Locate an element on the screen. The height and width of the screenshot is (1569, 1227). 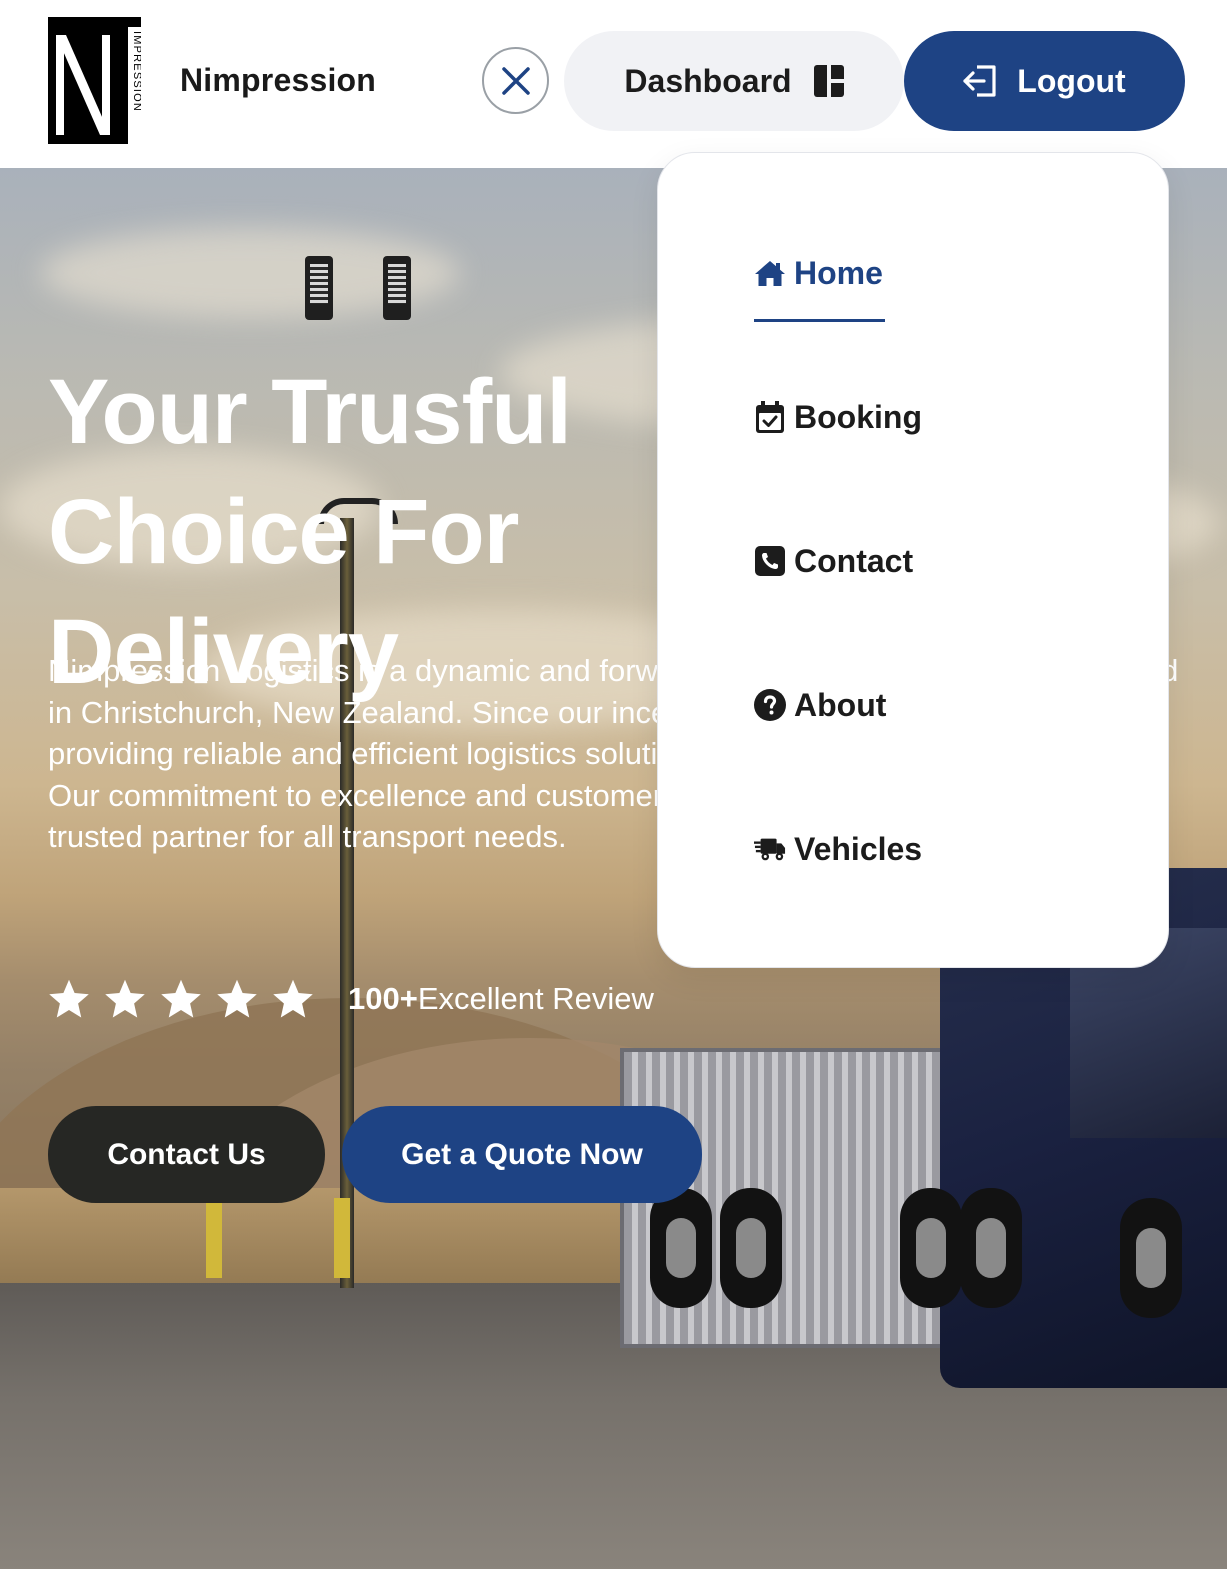
layout-dashboard-icon is located at coordinates (828, 81).